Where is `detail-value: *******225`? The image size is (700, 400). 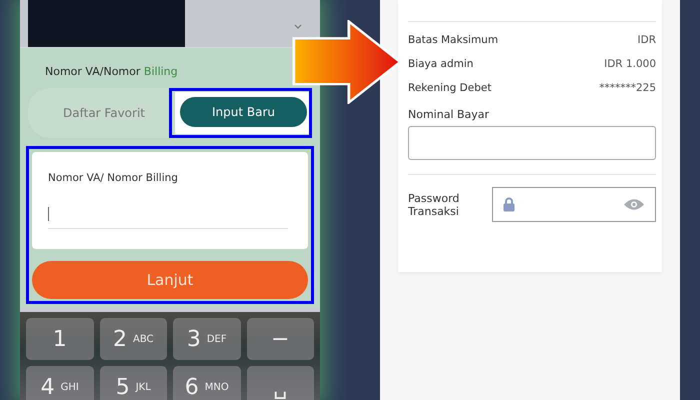 detail-value: *******225 is located at coordinates (627, 88).